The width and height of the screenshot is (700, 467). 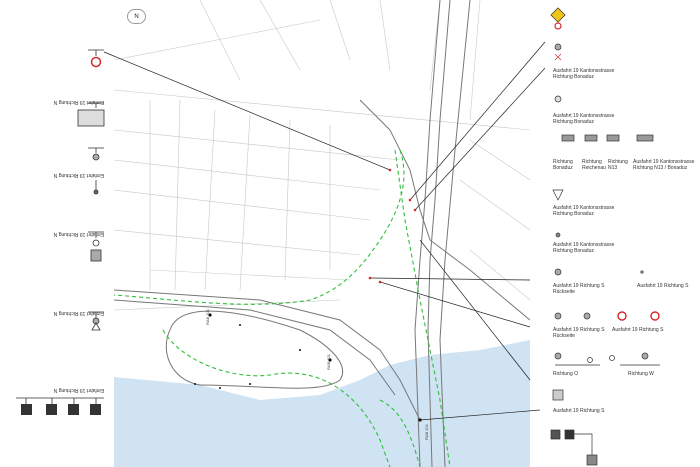 I want to click on left-label-2: Einfahrt 19 Richtung N, so click(x=78, y=175).